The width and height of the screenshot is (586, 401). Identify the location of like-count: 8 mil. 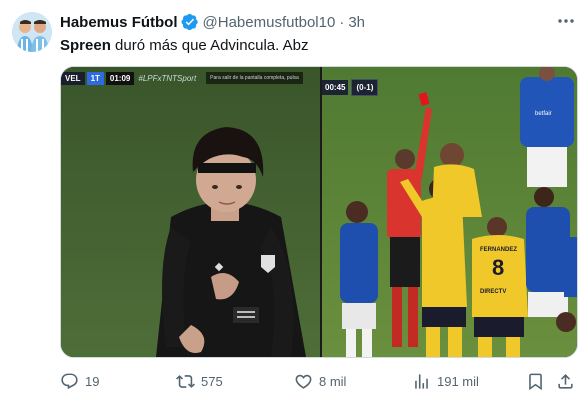
(333, 381).